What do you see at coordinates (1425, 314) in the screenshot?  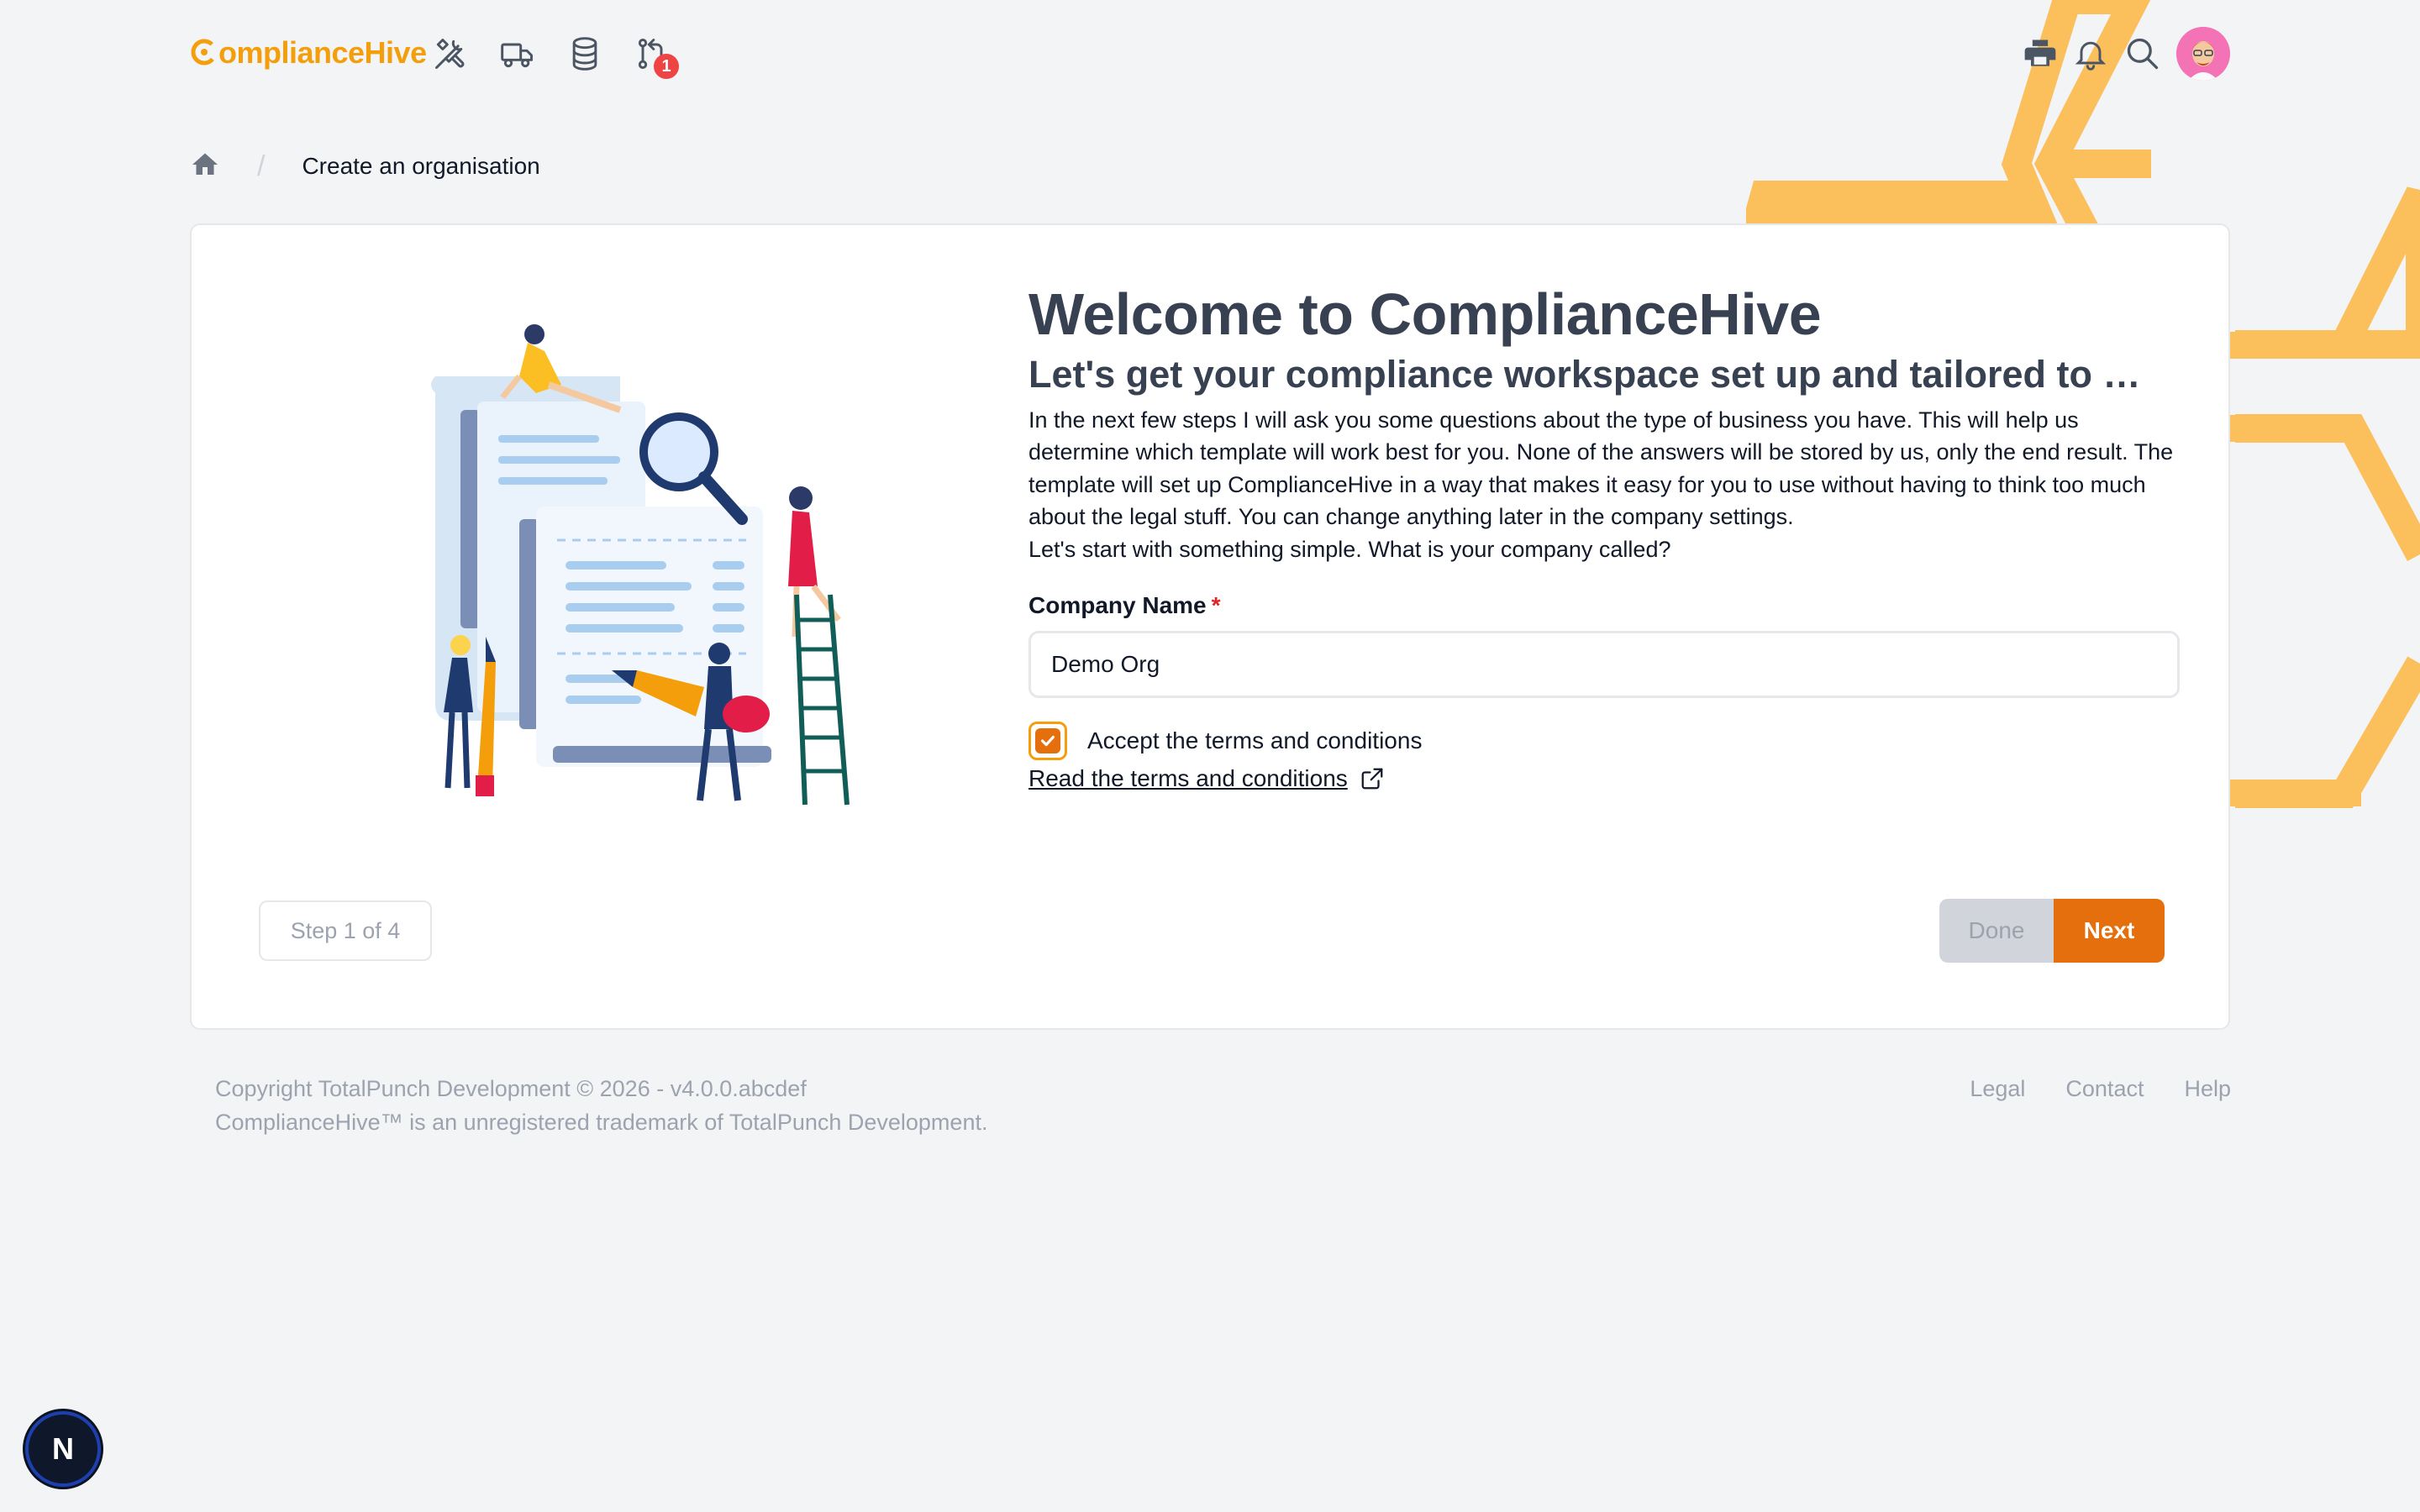 I see `page-title: Welcome to ComplianceHive` at bounding box center [1425, 314].